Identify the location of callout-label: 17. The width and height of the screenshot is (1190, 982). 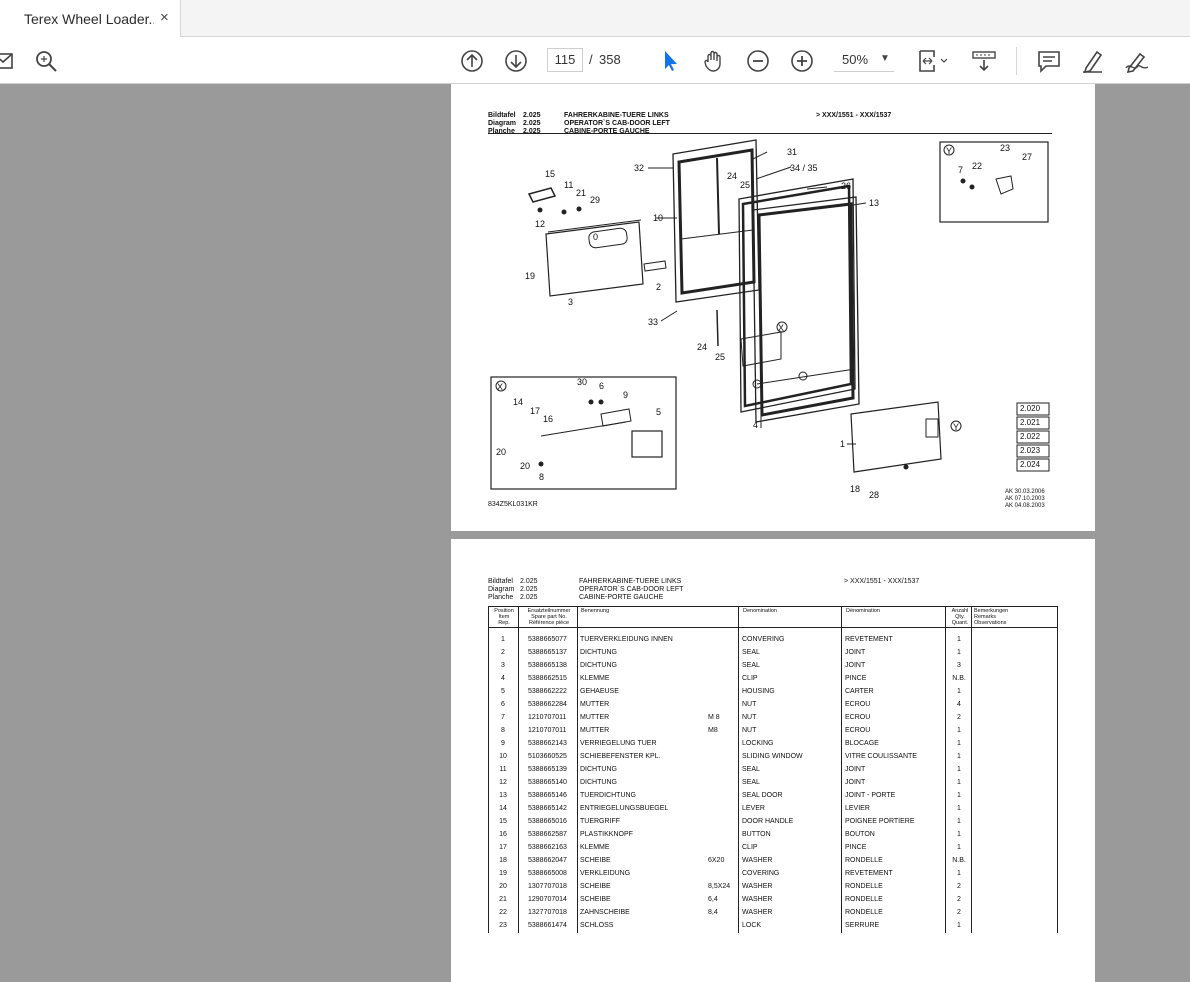
(535, 411).